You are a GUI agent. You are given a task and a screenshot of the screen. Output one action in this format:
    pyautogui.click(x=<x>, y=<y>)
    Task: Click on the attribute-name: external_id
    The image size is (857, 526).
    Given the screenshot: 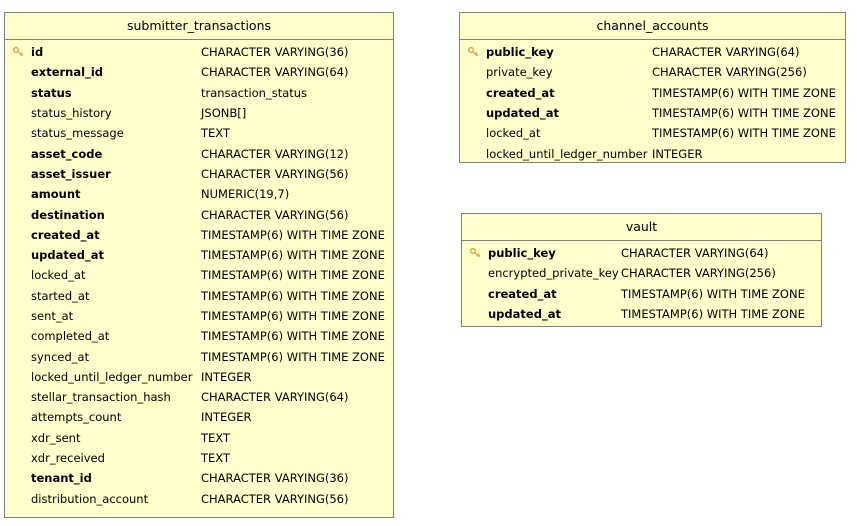 What is the action you would take?
    pyautogui.click(x=67, y=72)
    